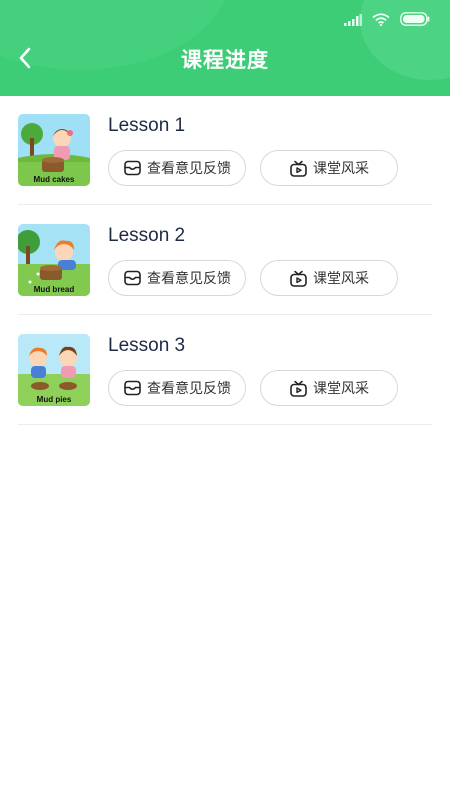 This screenshot has height=800, width=450. What do you see at coordinates (54, 289) in the screenshot?
I see `thumbnail-caption: Mud bread` at bounding box center [54, 289].